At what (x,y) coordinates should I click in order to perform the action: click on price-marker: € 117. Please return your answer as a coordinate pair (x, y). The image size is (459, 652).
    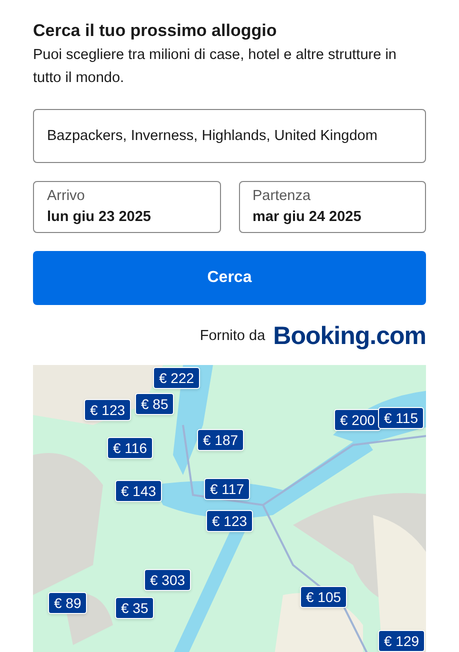
    Looking at the image, I should click on (227, 489).